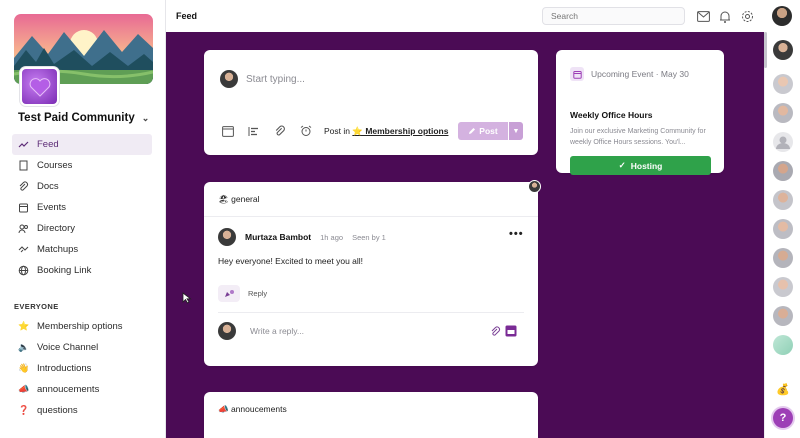 The width and height of the screenshot is (800, 438). I want to click on bell-icon, so click(725, 16).